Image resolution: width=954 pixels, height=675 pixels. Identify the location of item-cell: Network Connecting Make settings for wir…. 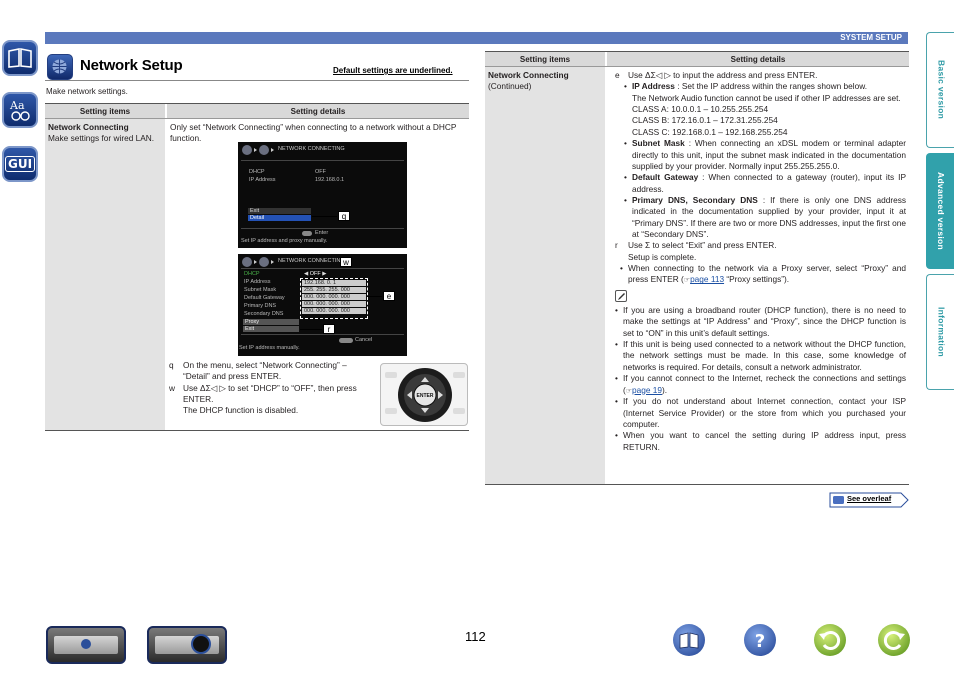
(105, 274).